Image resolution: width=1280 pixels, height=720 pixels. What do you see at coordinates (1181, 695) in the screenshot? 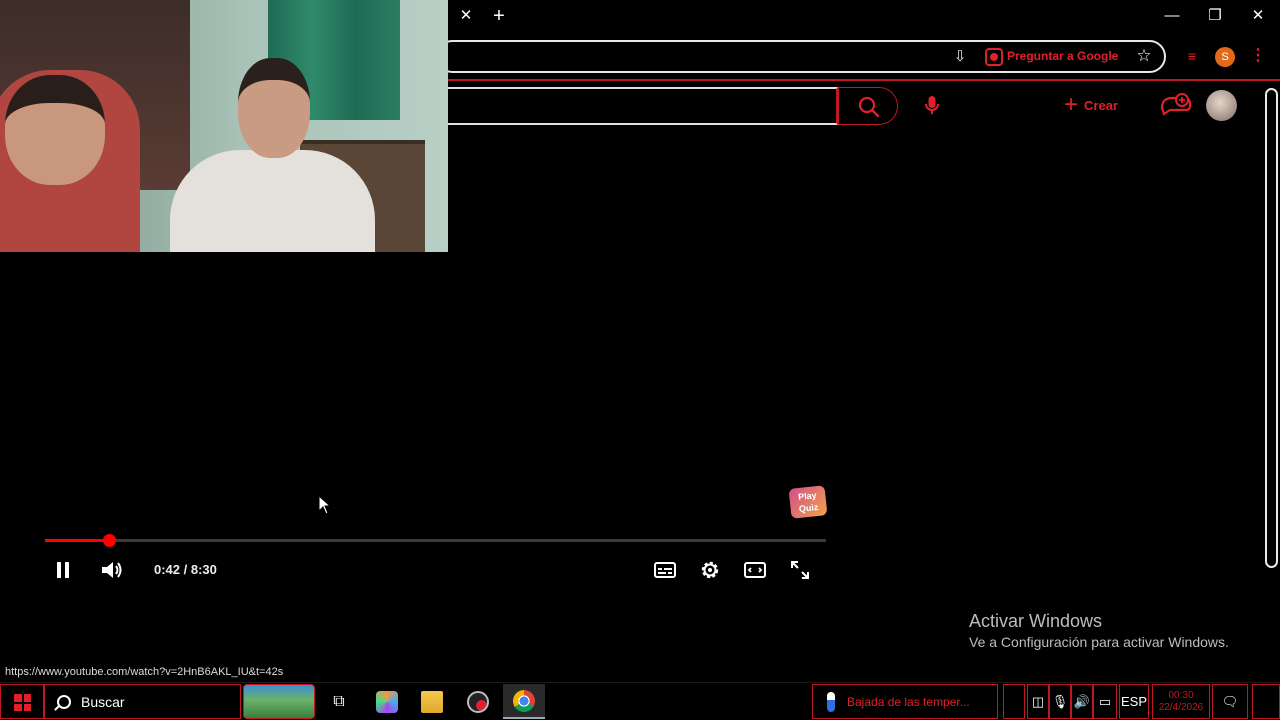
I see `clock-time: 00:30` at bounding box center [1181, 695].